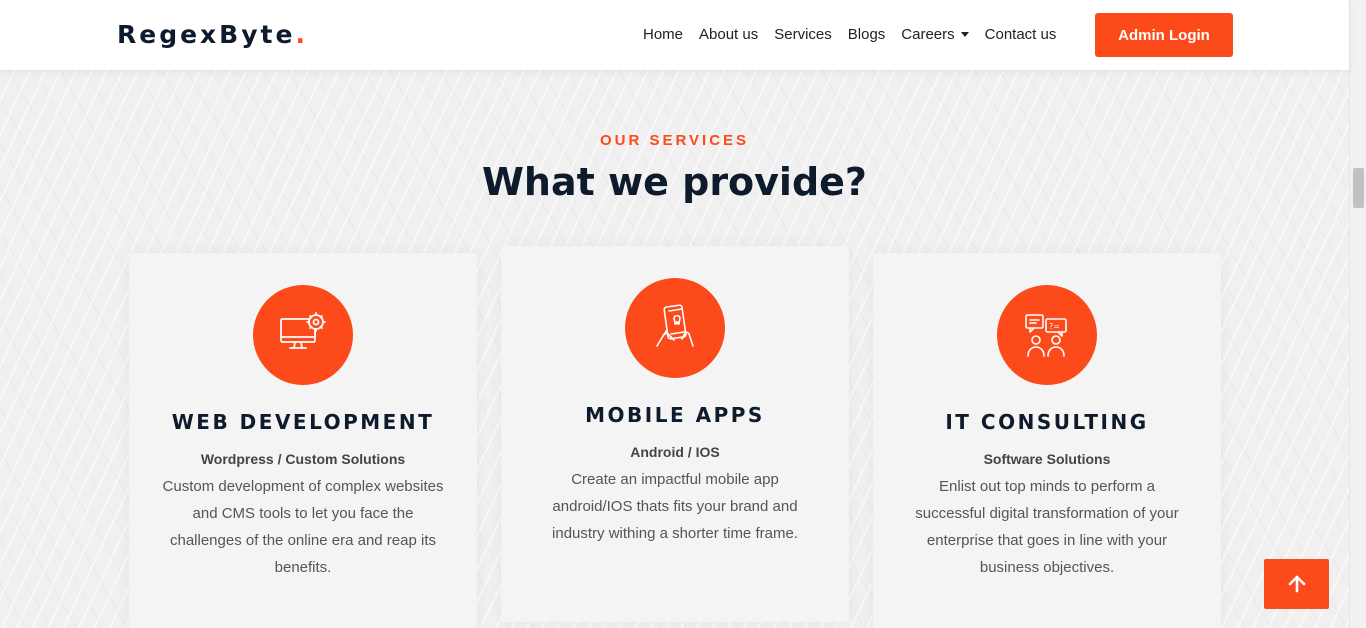 This screenshot has height=628, width=1366. Describe the element at coordinates (1164, 35) in the screenshot. I see `admin-login-button: Admin Login` at that location.